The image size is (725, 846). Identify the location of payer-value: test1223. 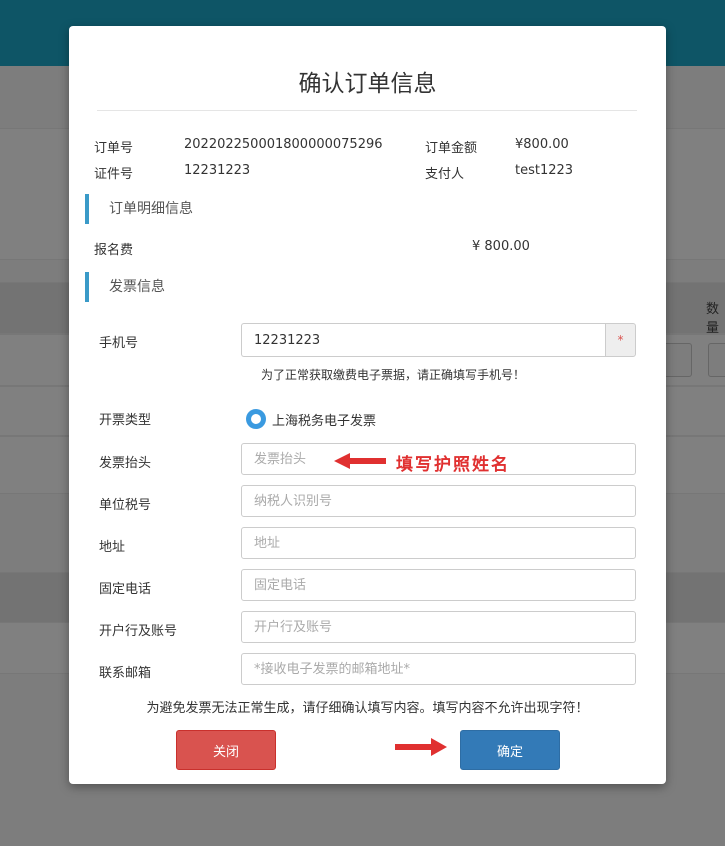
(544, 170).